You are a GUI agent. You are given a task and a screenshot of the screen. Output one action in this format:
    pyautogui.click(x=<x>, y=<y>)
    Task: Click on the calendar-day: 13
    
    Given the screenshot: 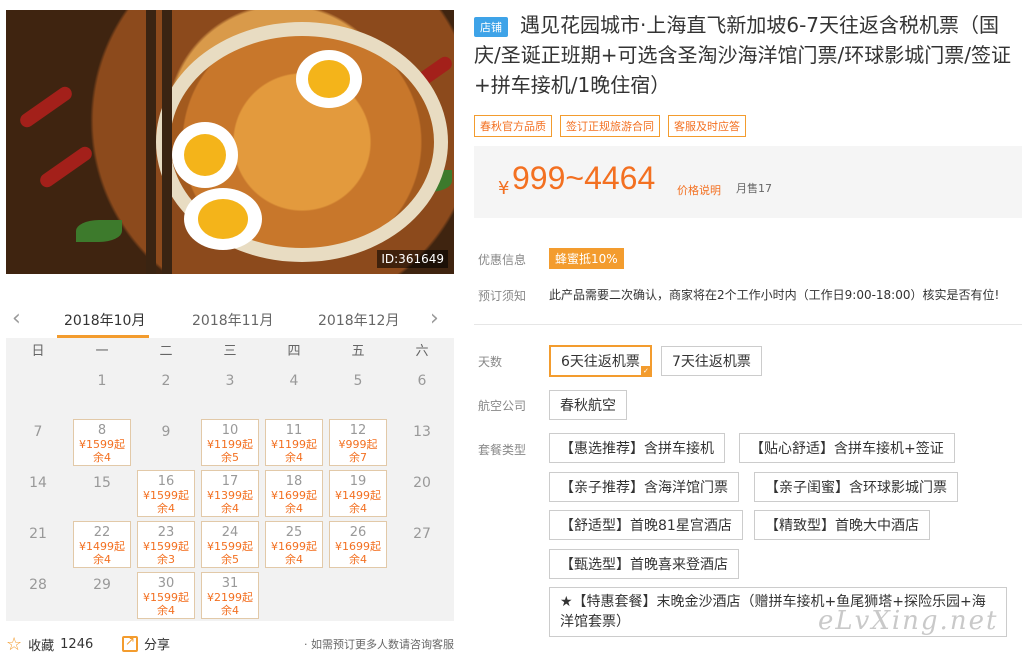 What is the action you would take?
    pyautogui.click(x=422, y=442)
    